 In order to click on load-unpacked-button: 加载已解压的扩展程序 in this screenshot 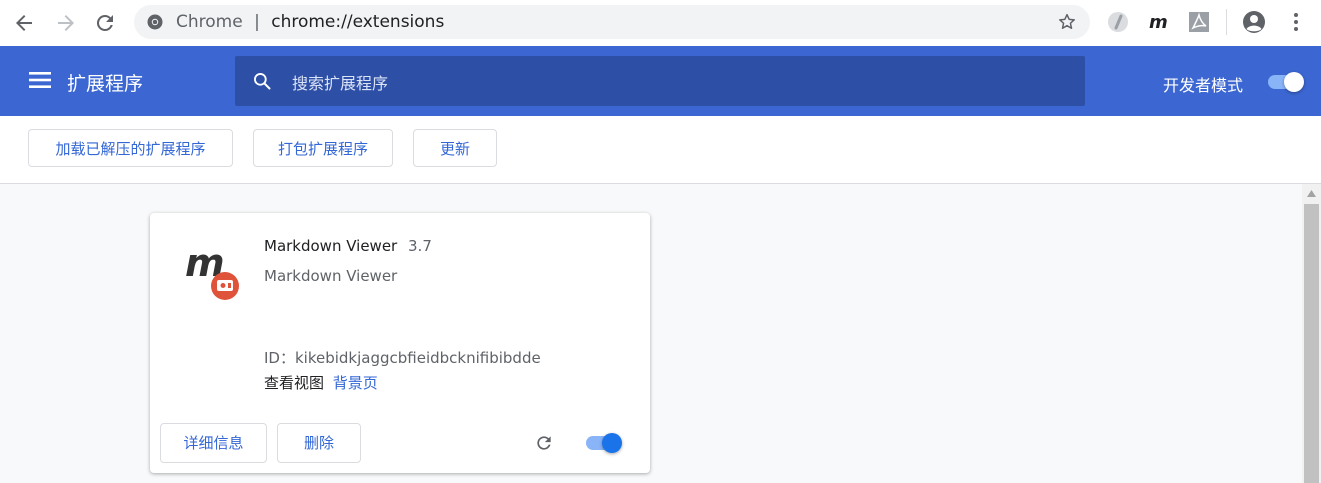, I will do `click(130, 148)`.